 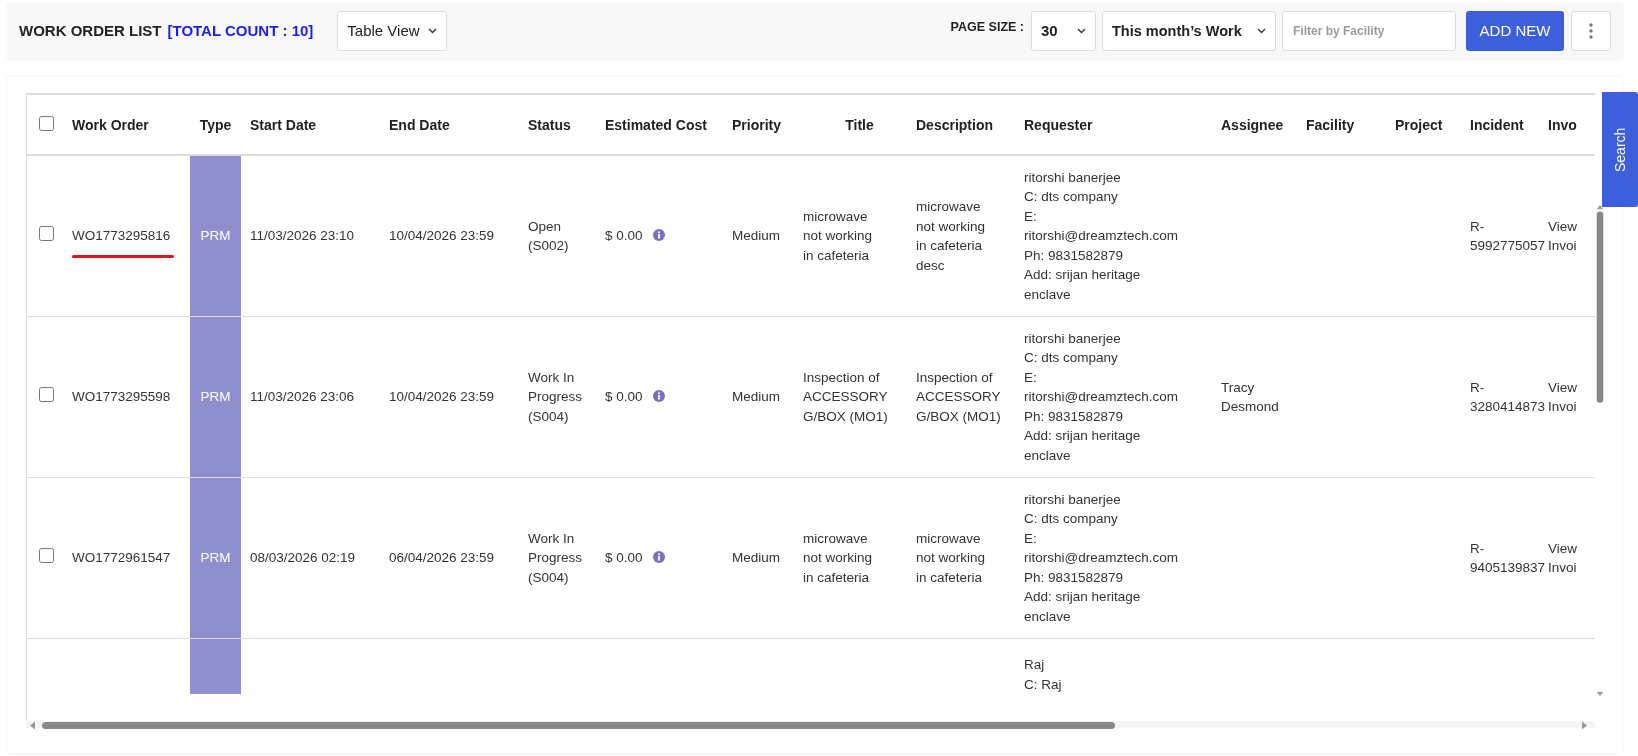 I want to click on status-text: Open (S002), so click(x=548, y=236).